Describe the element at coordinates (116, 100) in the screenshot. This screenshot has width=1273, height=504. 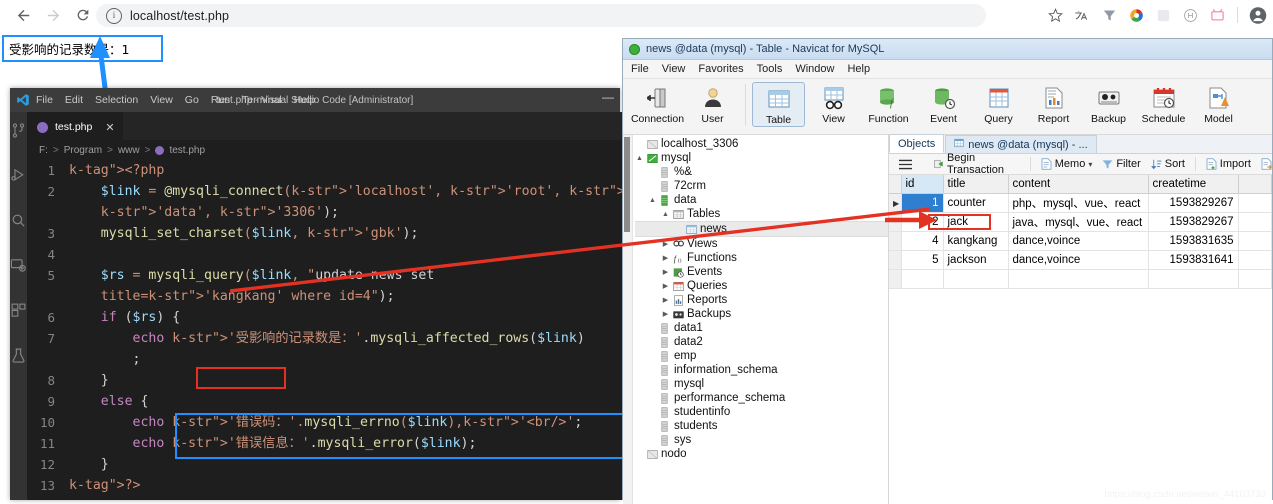
I see `vscode-menu-selection: Selection` at that location.